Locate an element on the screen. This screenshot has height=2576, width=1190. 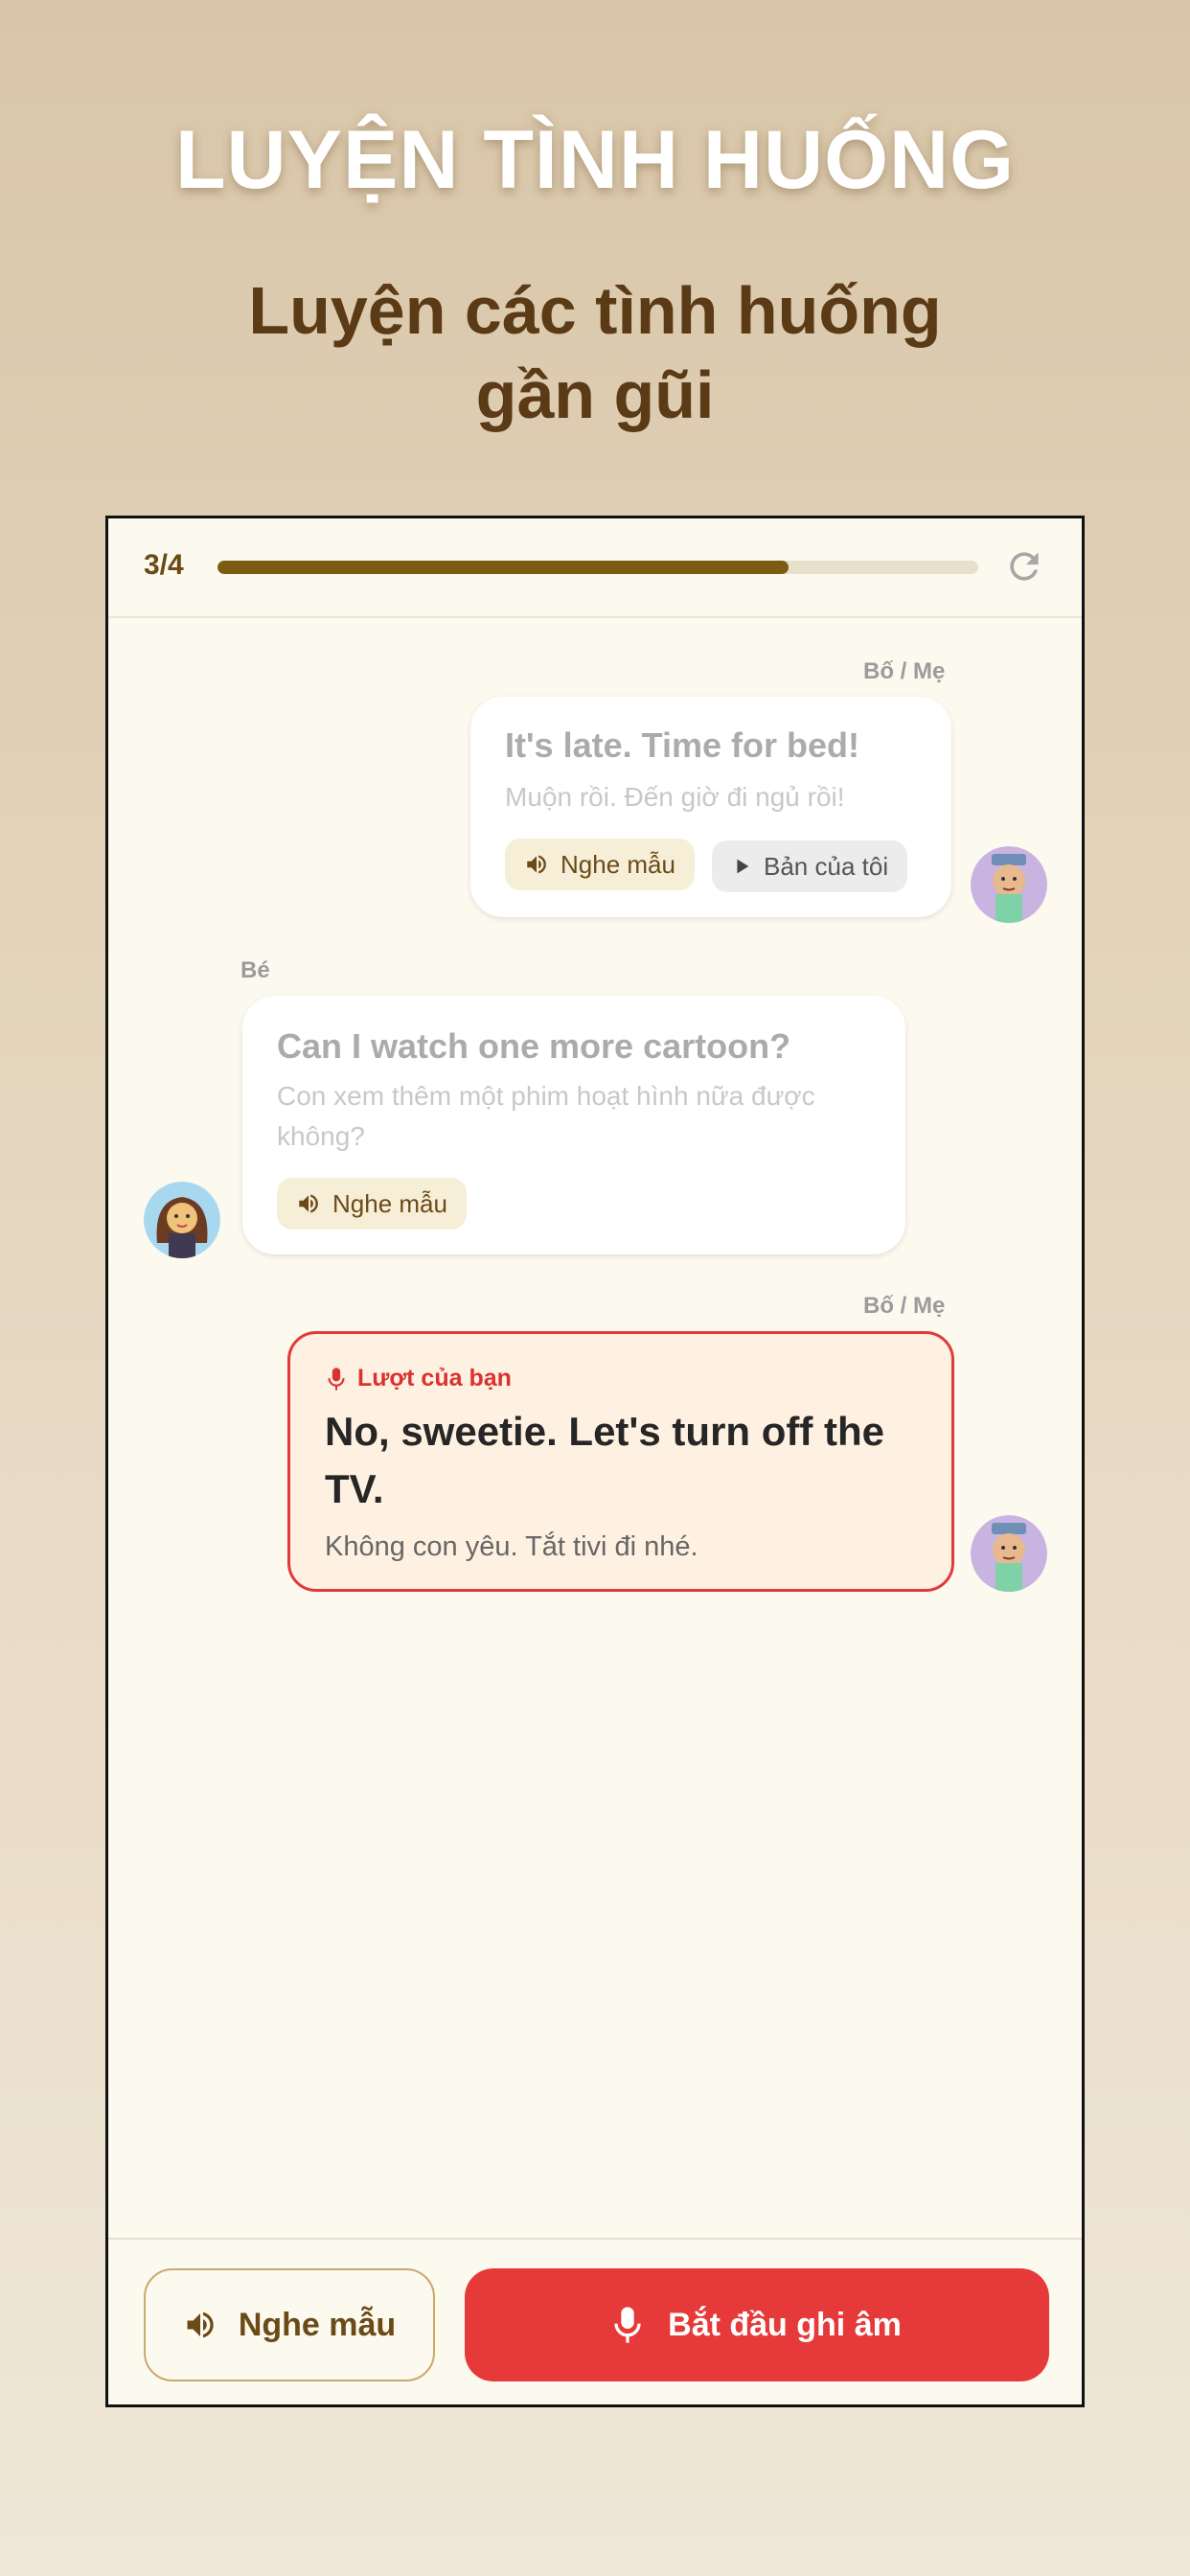
my-recording-label: Bản của tôi is located at coordinates (826, 866).